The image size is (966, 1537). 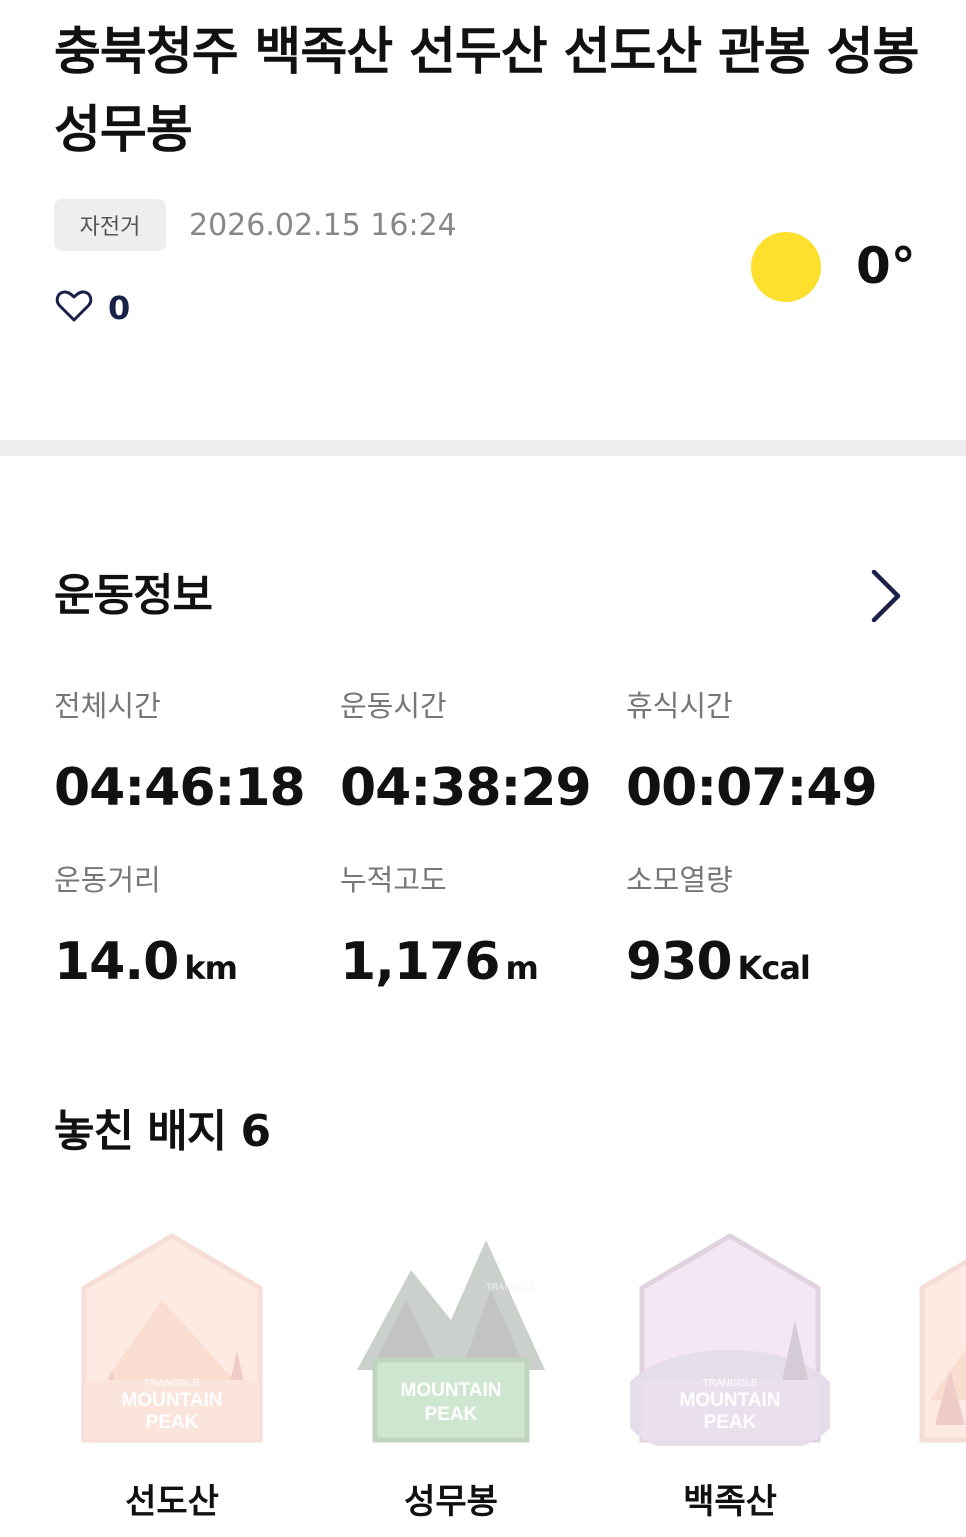 What do you see at coordinates (439, 962) in the screenshot?
I see `stat-value: 1,176 m` at bounding box center [439, 962].